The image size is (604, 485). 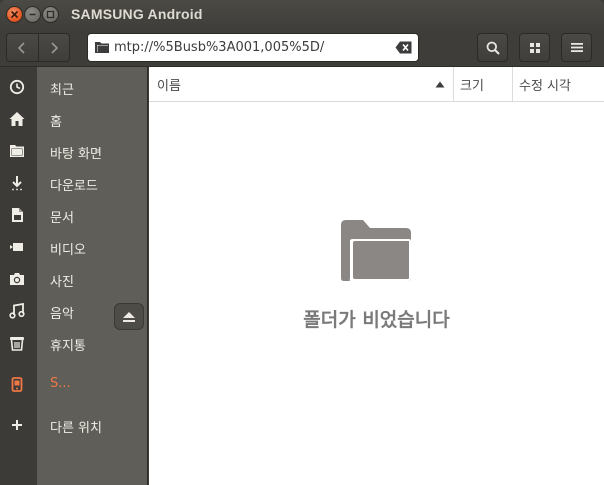 What do you see at coordinates (62, 218) in the screenshot?
I see `sidebar-item-label: 문서` at bounding box center [62, 218].